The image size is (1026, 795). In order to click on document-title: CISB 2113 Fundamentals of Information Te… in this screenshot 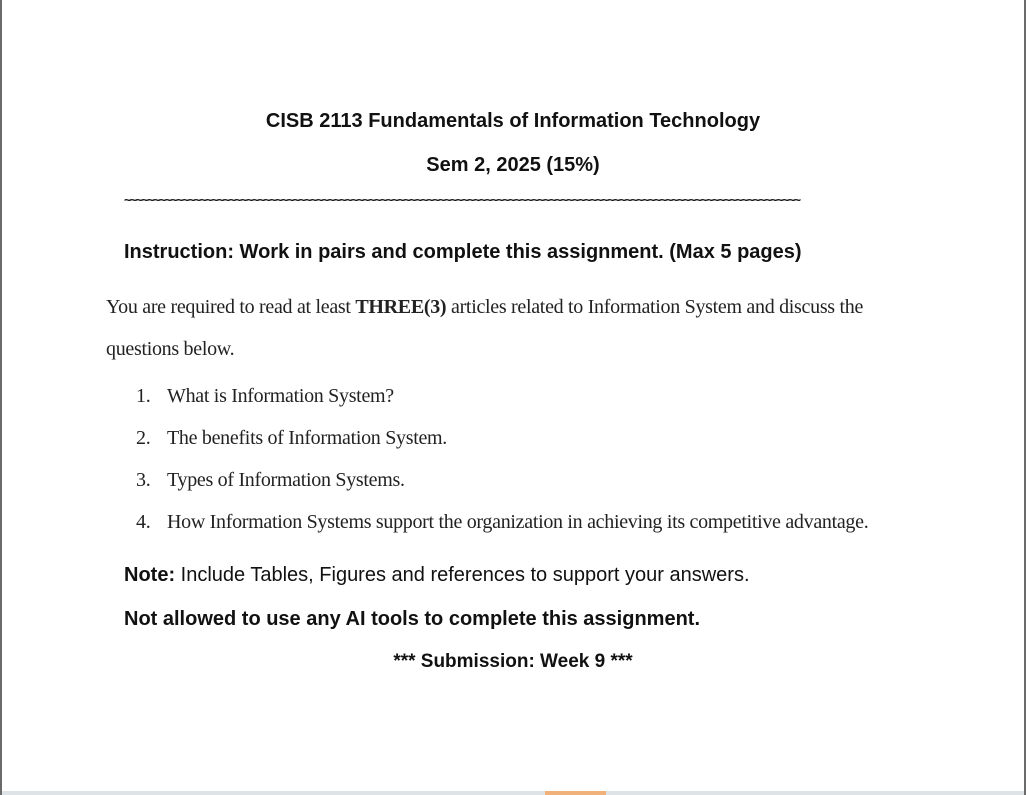, I will do `click(513, 121)`.